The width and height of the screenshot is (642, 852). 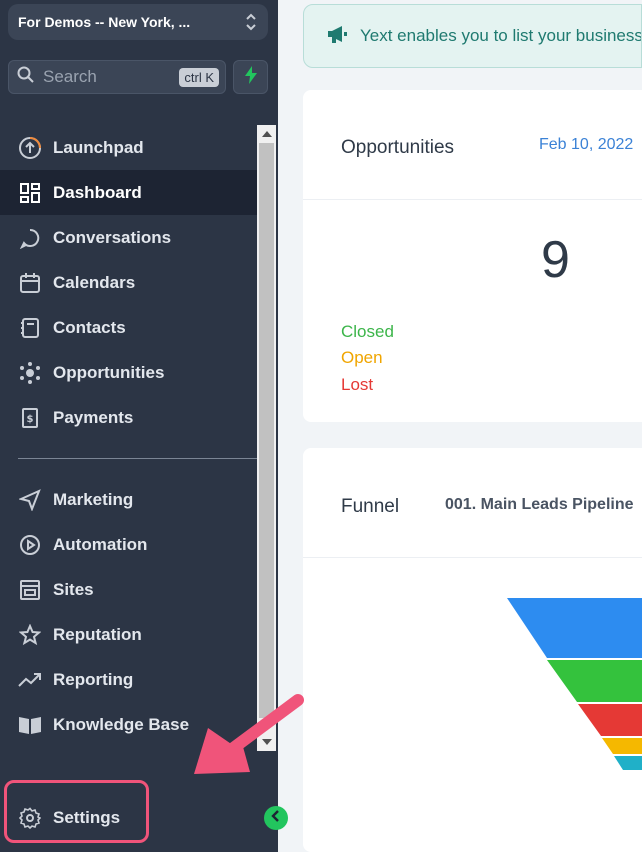 I want to click on annotation-arrow, so click(x=249, y=734).